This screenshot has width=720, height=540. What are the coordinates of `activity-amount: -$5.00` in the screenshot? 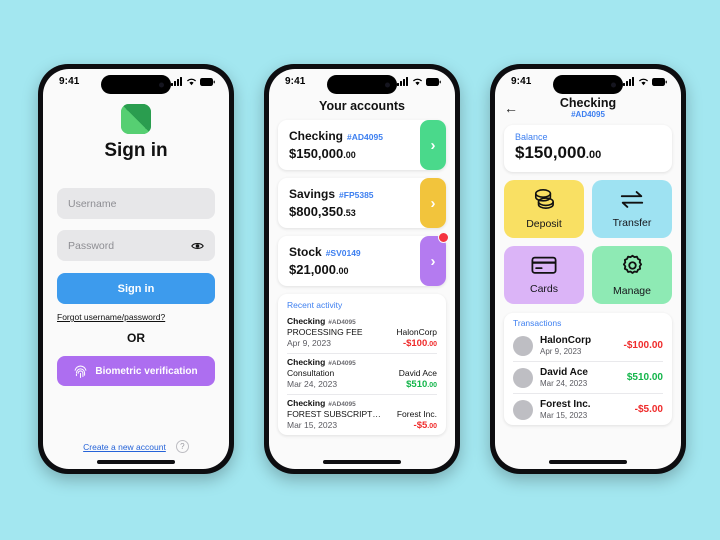 It's located at (425, 425).